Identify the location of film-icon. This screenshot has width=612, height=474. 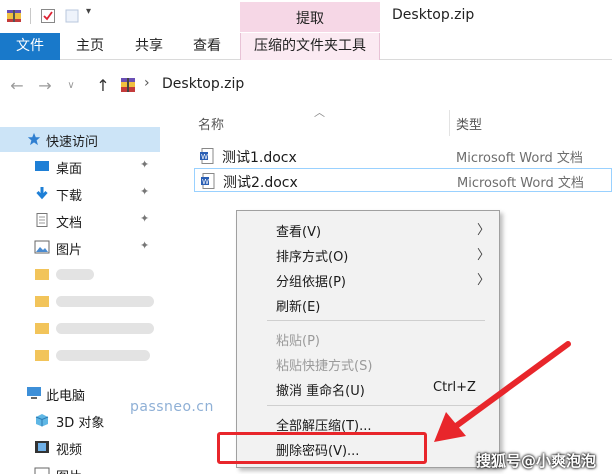
(42, 447).